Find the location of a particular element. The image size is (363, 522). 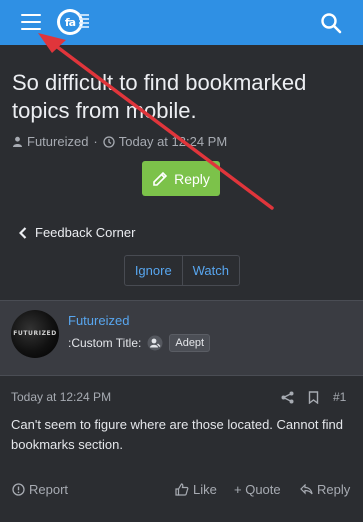

like-link: Like is located at coordinates (196, 489).